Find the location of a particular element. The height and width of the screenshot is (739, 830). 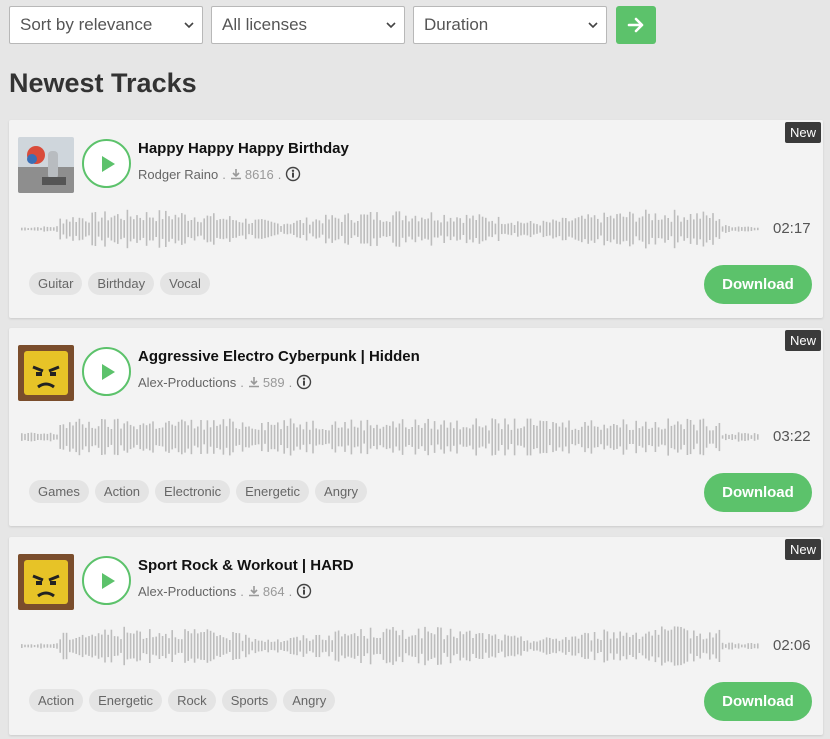

track-artist: Rodger Raino is located at coordinates (178, 174).